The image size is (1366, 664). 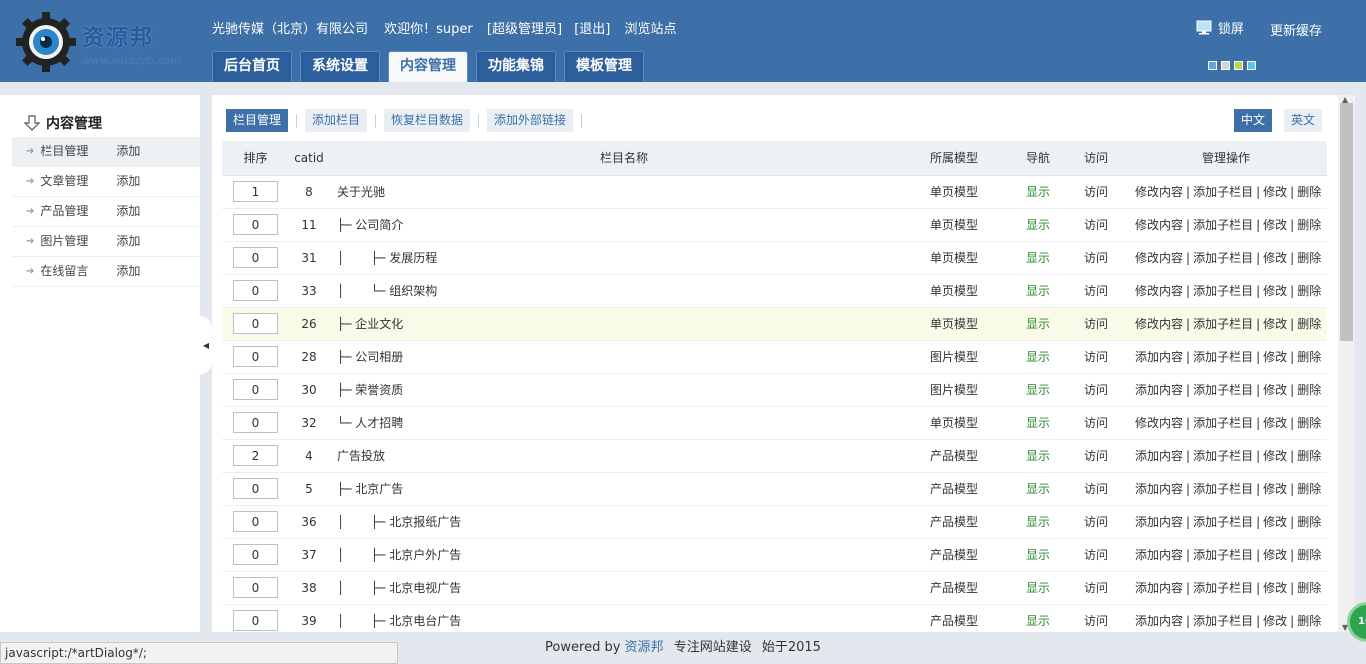 What do you see at coordinates (1346, 222) in the screenshot?
I see `scrollbar-thumb` at bounding box center [1346, 222].